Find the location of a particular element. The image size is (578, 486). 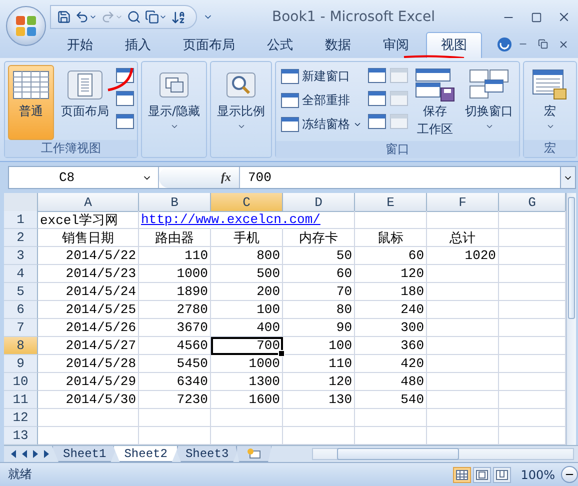

table-cell: 360 is located at coordinates (391, 346).